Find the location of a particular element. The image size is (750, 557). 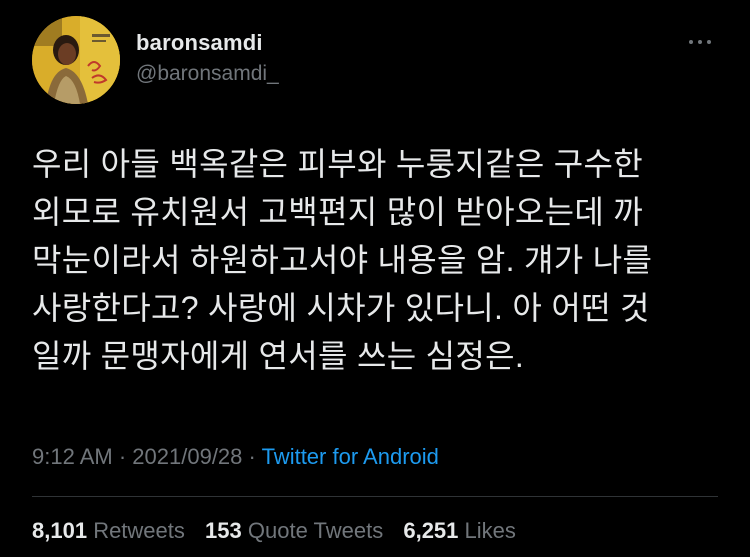

likes-stat: 6,251 Likes is located at coordinates (459, 531).